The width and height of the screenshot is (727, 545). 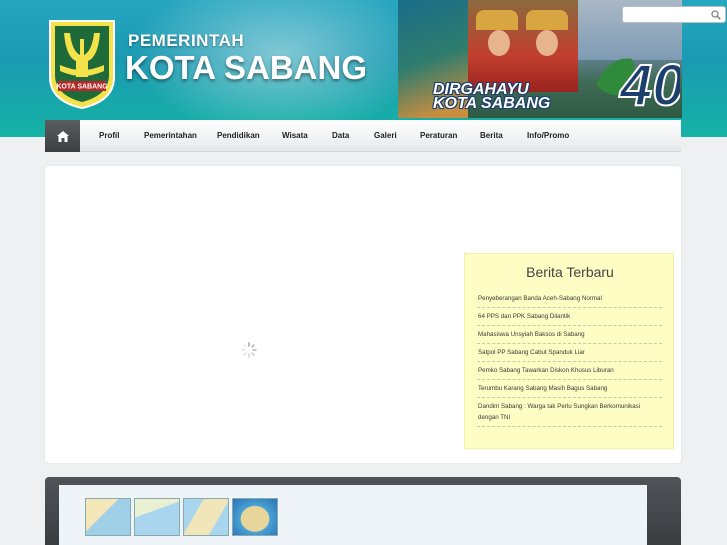 What do you see at coordinates (238, 136) in the screenshot?
I see `nav-item-pendidikan: Pendidikan` at bounding box center [238, 136].